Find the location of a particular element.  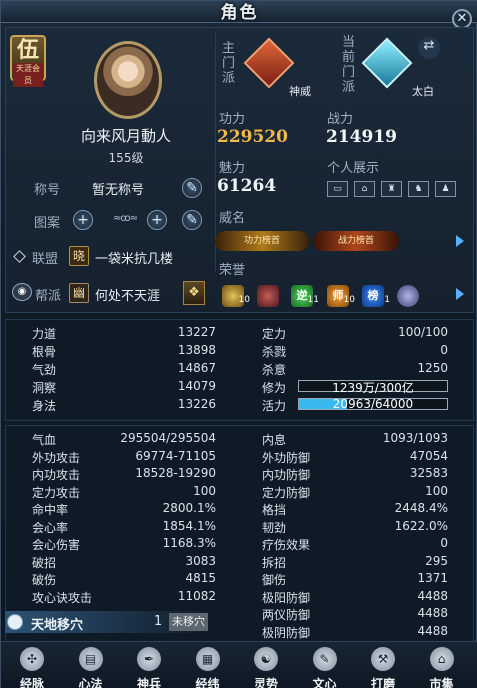

fame-title-1: 功力榜首 is located at coordinates (262, 241).